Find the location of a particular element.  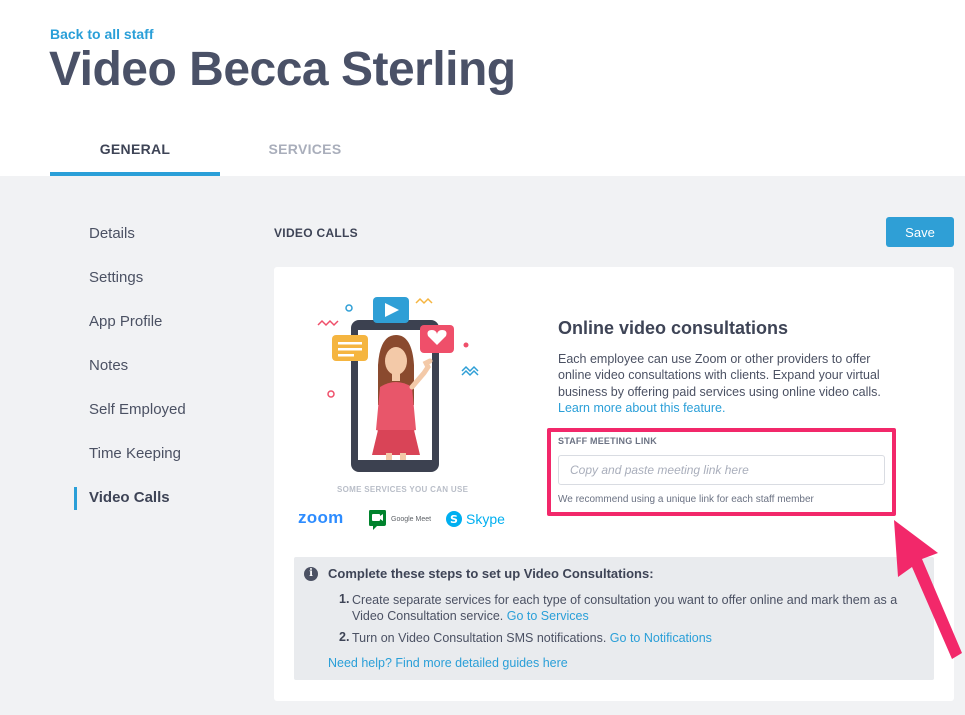

sidebar-item-time-keeping: Time Keeping is located at coordinates (135, 453).